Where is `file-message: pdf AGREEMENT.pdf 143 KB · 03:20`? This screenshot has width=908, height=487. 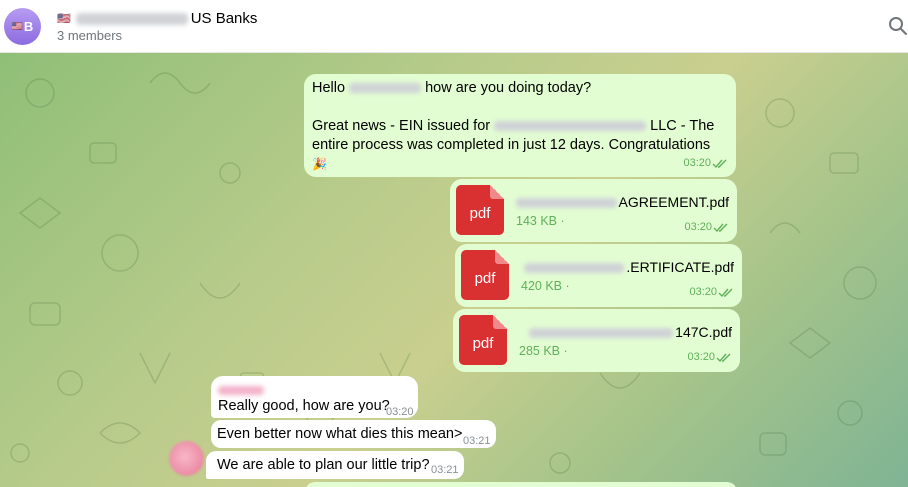 file-message: pdf AGREEMENT.pdf 143 KB · 03:20 is located at coordinates (593, 210).